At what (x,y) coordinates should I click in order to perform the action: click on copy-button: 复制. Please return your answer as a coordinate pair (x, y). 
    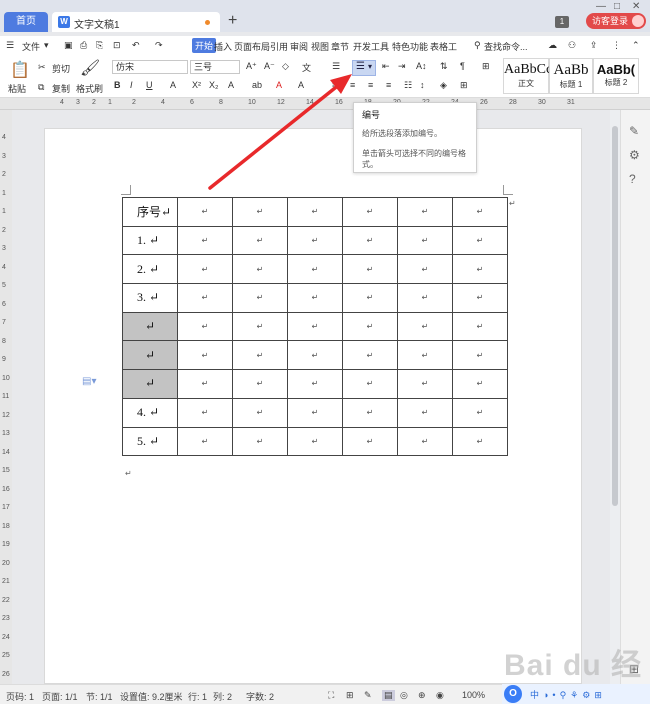
    Looking at the image, I should click on (61, 88).